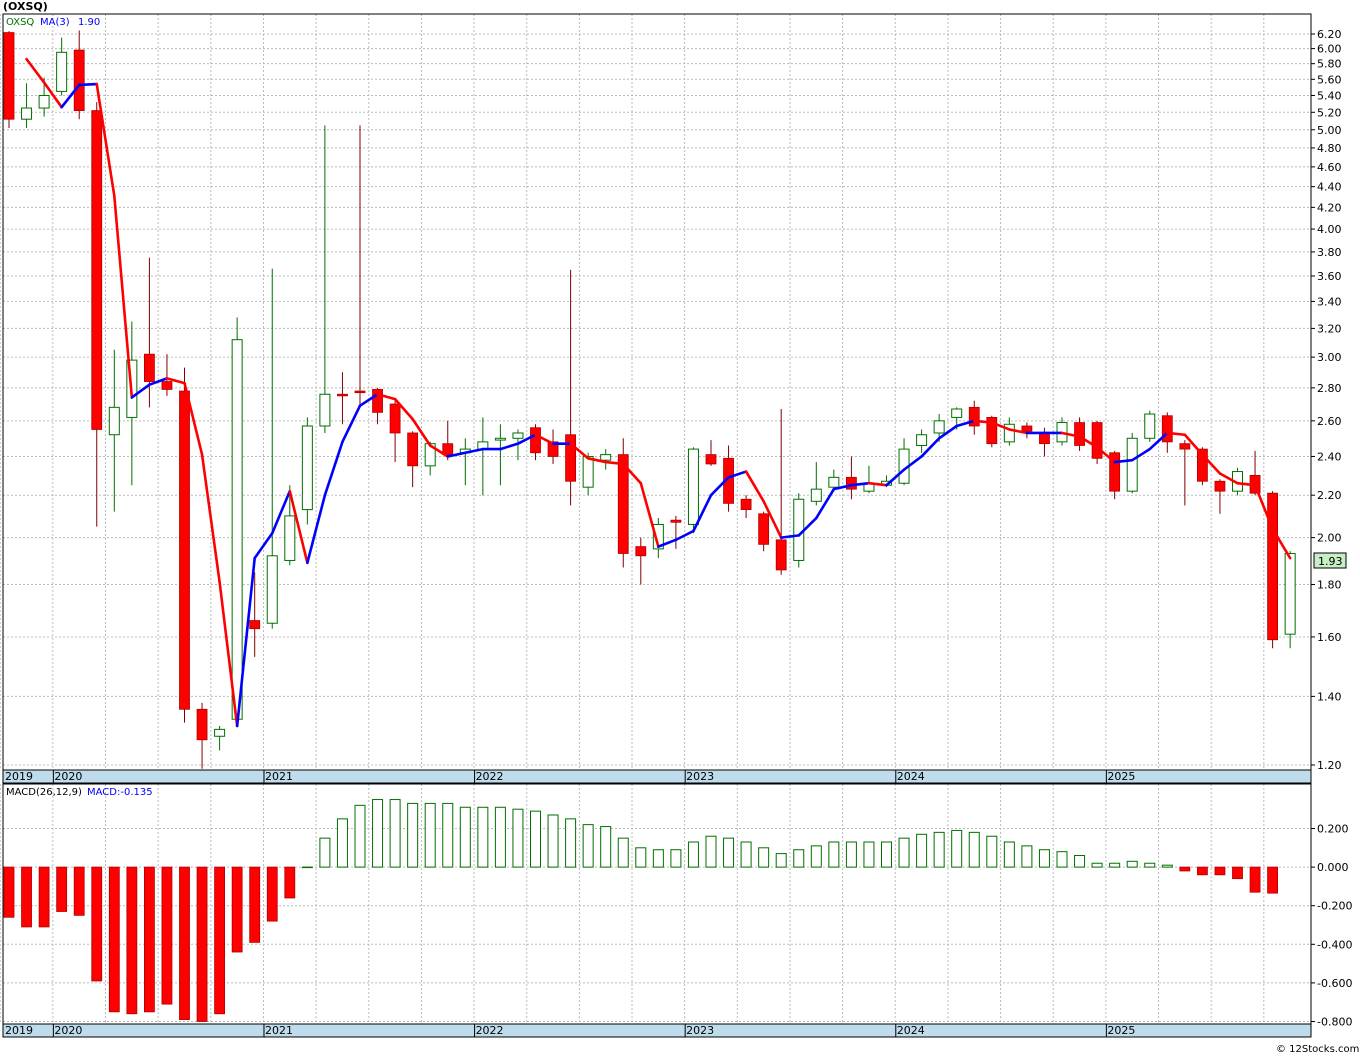 The image size is (1360, 1060). I want to click on footer-credit: © 12Stocks.com, so click(1317, 1049).